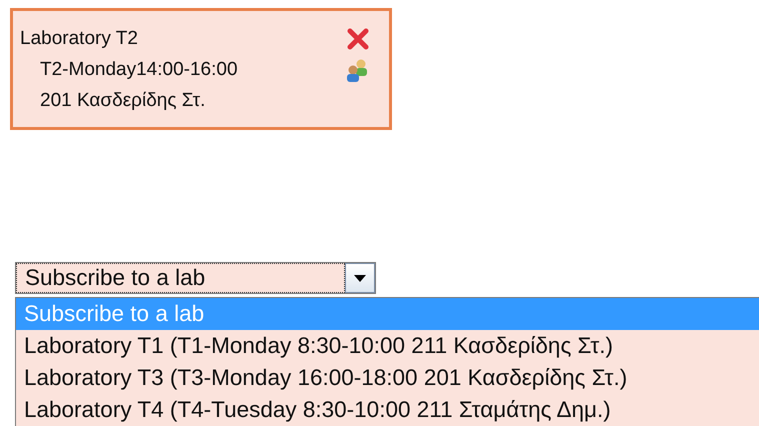 This screenshot has width=759, height=426. What do you see at coordinates (387, 410) in the screenshot?
I see `dropdown-option: Laboratory T4 (T4-Tuesday 8:30-10:00 211 Σταμάτης Δημ.)` at bounding box center [387, 410].